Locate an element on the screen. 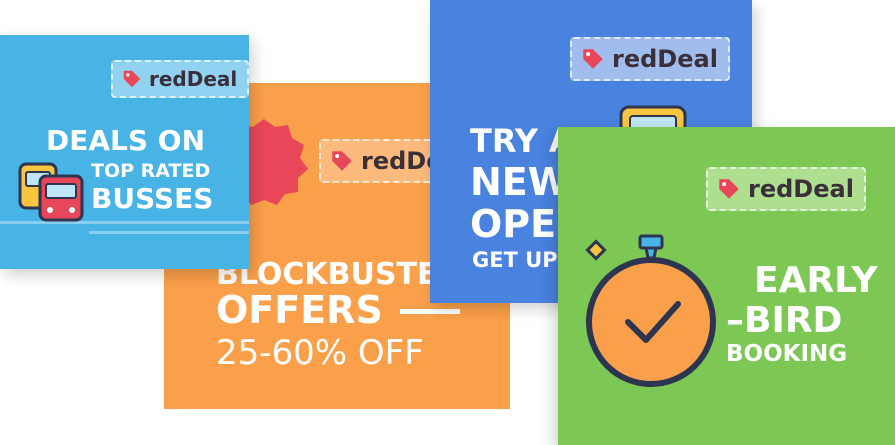 The height and width of the screenshot is (445, 895). orange-discount: 25-60% OFF is located at coordinates (320, 353).